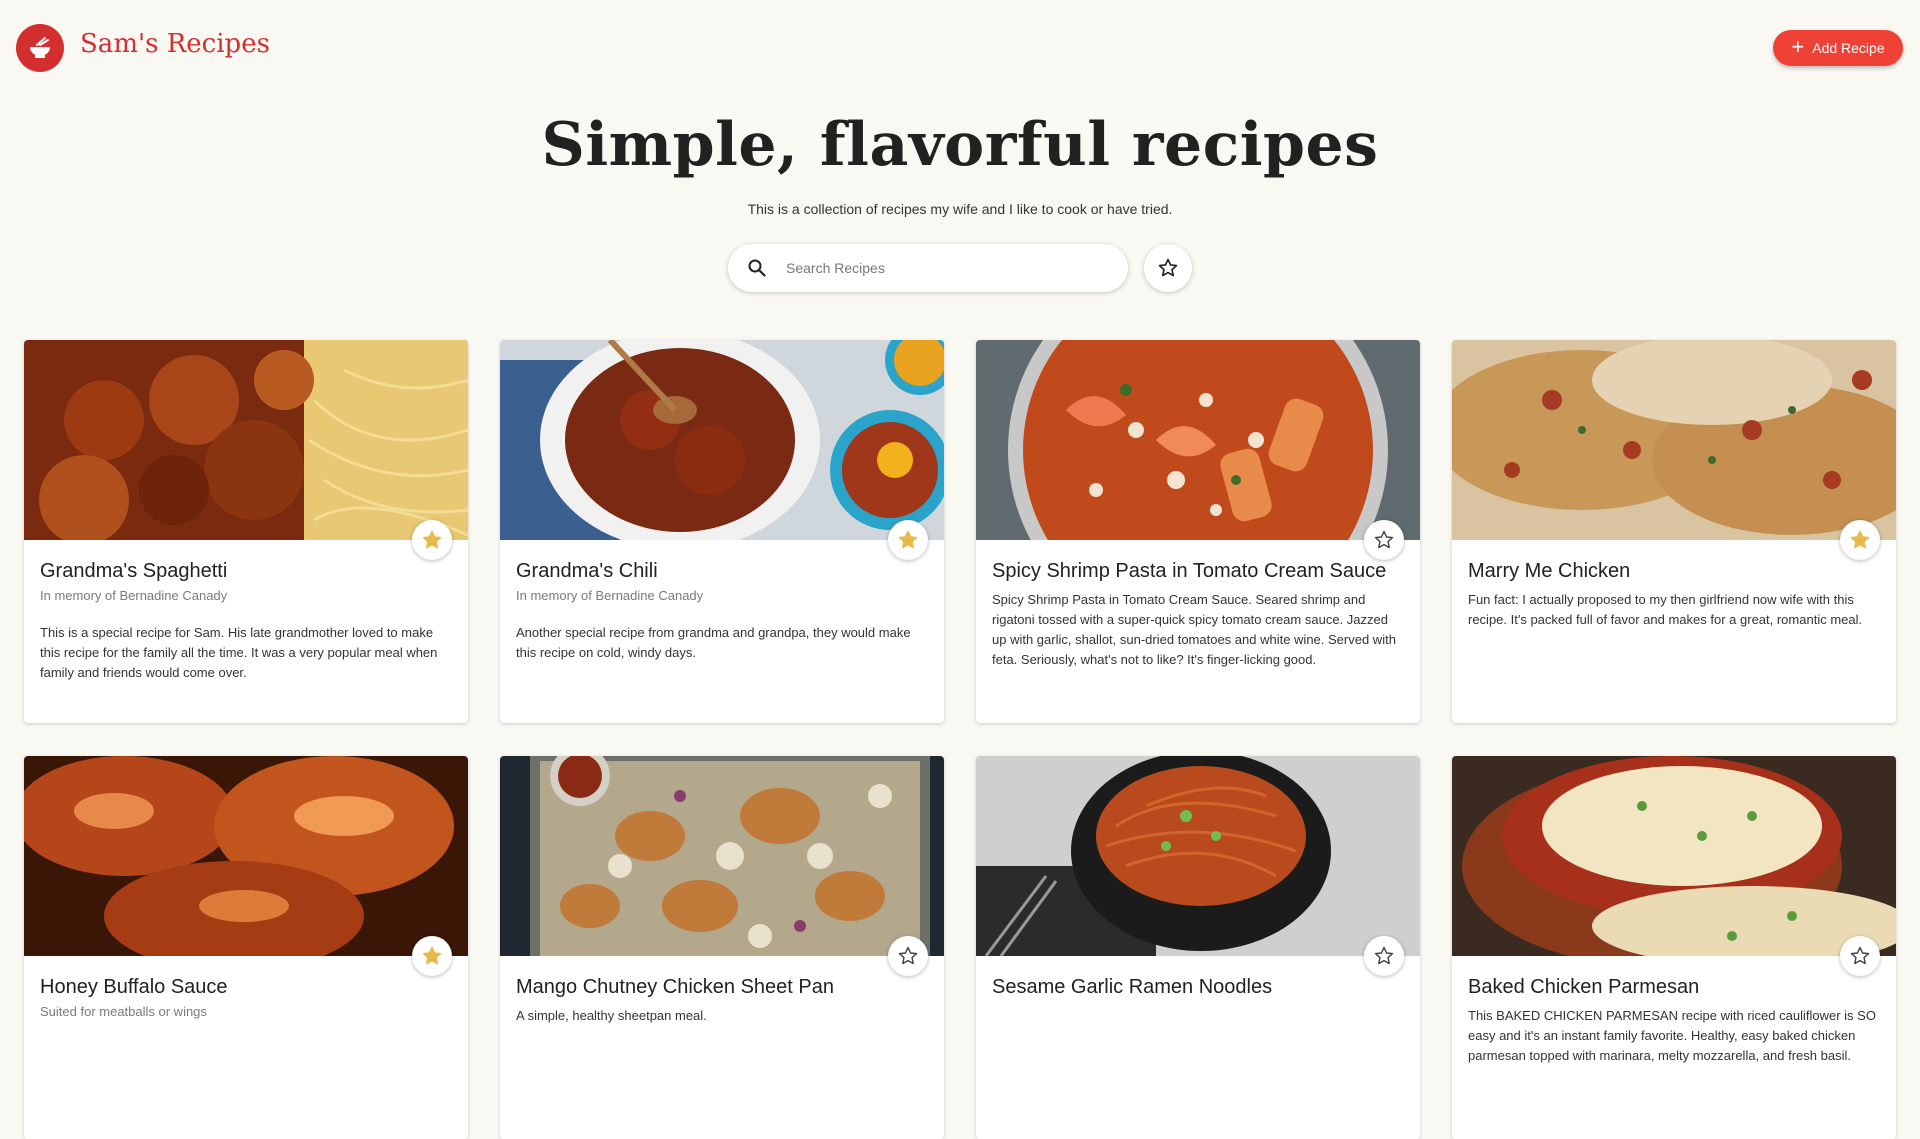 This screenshot has width=1920, height=1139. Describe the element at coordinates (934, 268) in the screenshot. I see `search-input` at that location.